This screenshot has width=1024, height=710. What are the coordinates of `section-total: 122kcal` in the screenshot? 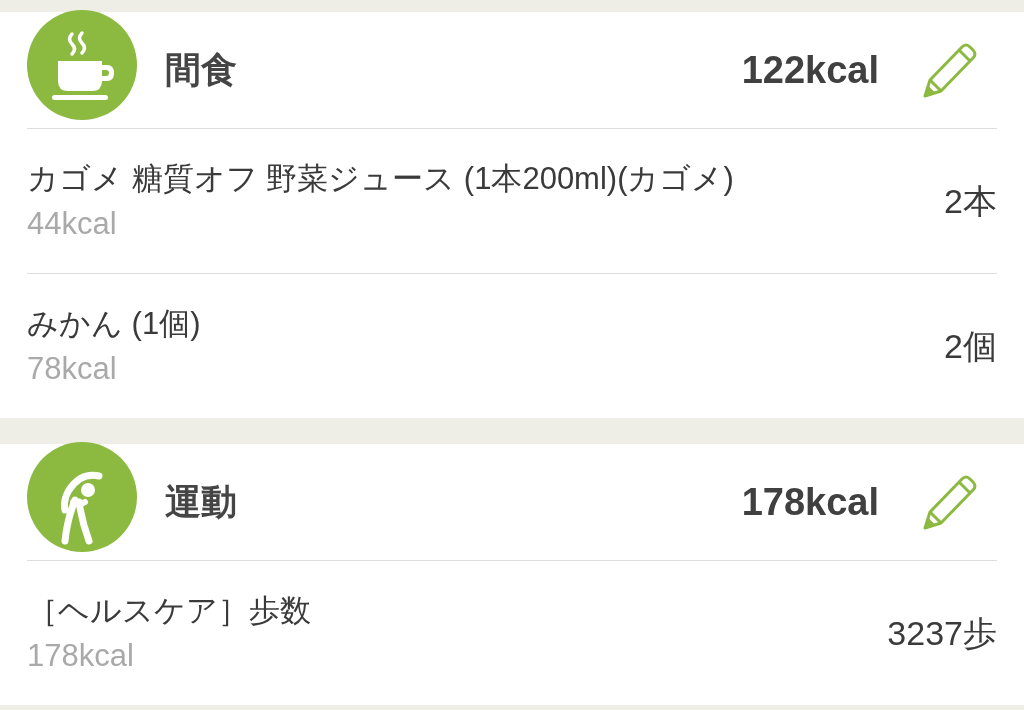 It's located at (810, 70).